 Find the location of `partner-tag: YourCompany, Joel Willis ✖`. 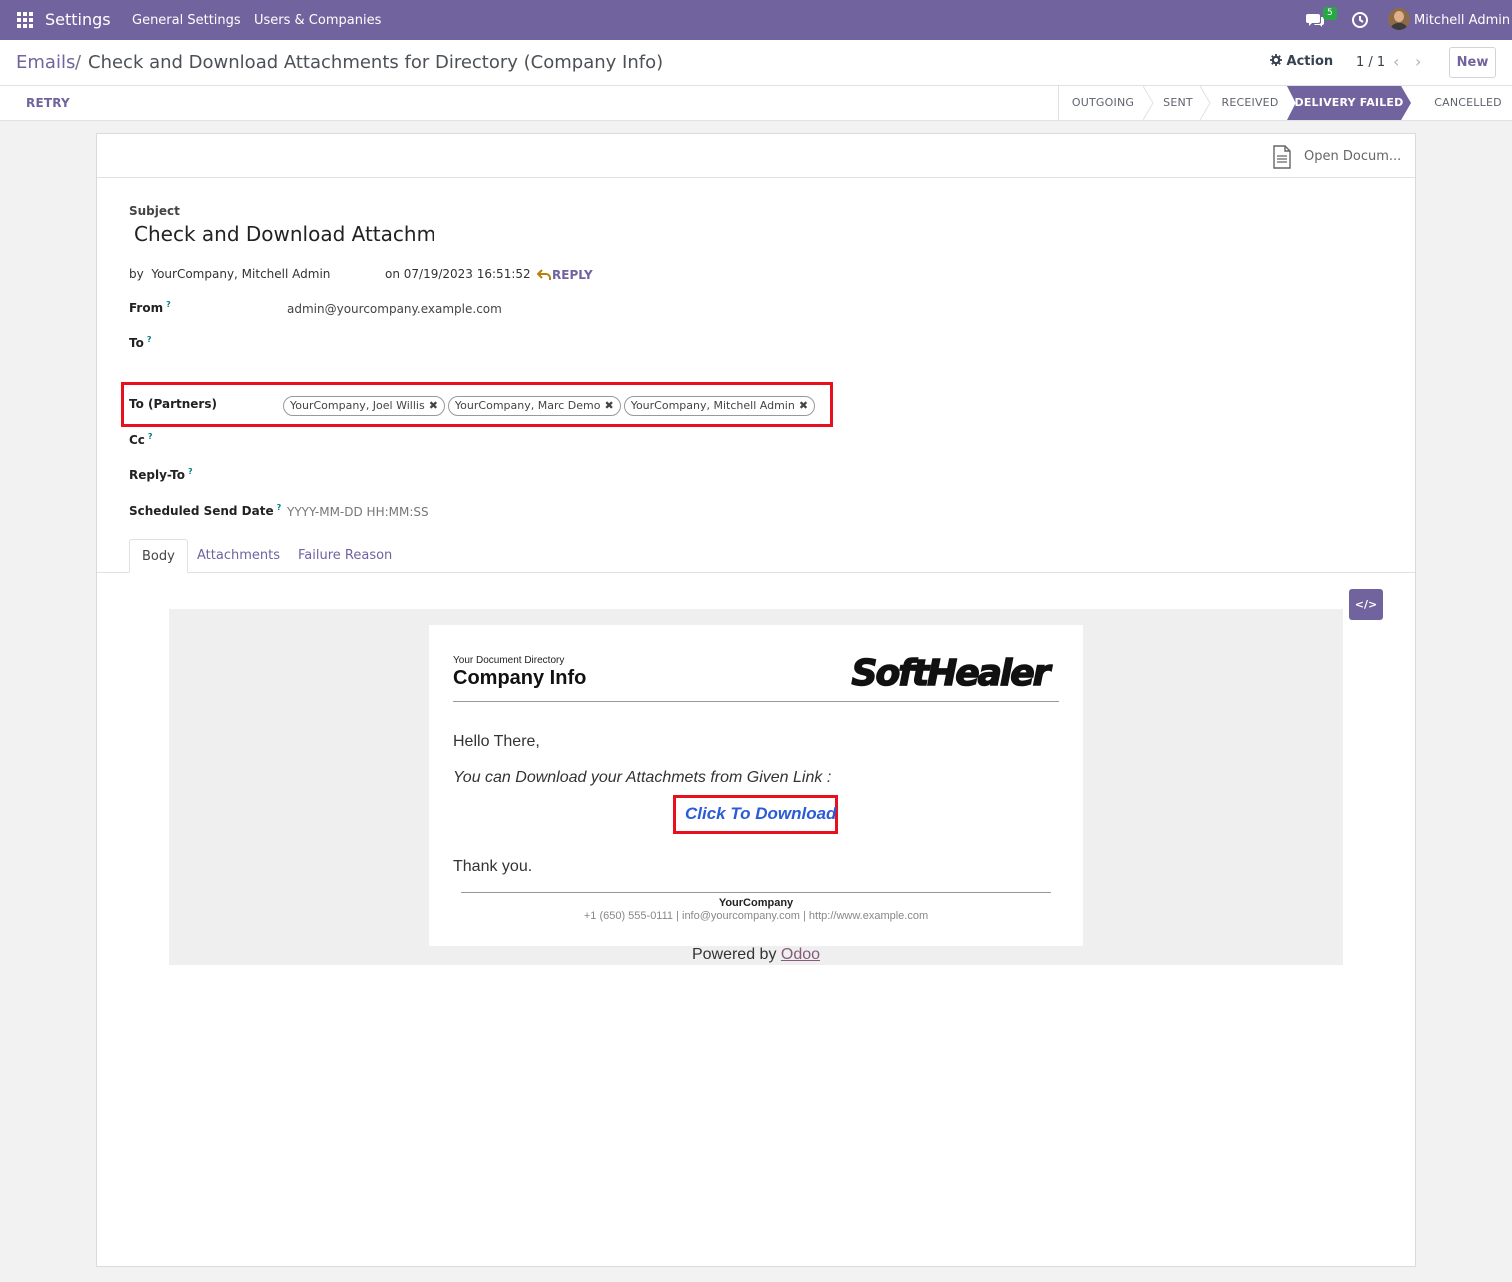

partner-tag: YourCompany, Joel Willis ✖ is located at coordinates (364, 406).